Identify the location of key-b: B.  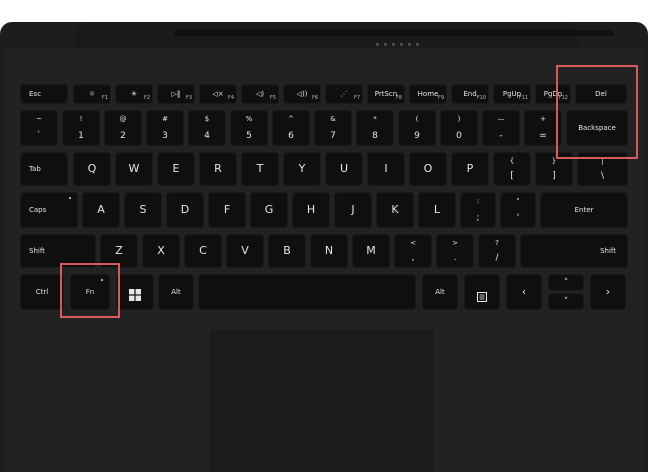
(287, 251).